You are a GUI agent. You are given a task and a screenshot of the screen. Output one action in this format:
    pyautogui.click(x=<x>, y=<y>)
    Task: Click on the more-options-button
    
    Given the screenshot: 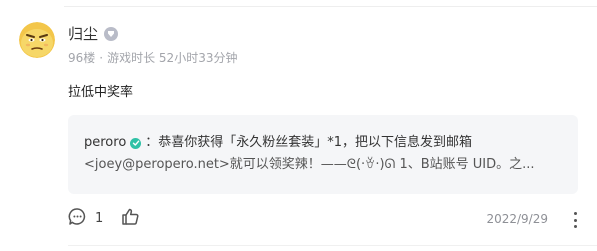 What is the action you would take?
    pyautogui.click(x=575, y=220)
    